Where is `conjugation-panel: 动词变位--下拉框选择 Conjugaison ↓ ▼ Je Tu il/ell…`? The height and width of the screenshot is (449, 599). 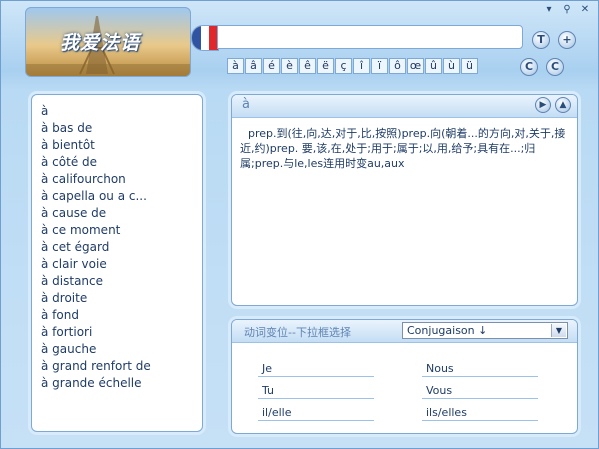 conjugation-panel: 动词变位--下拉框选择 Conjugaison ↓ ▼ Je Tu il/ell… is located at coordinates (404, 376).